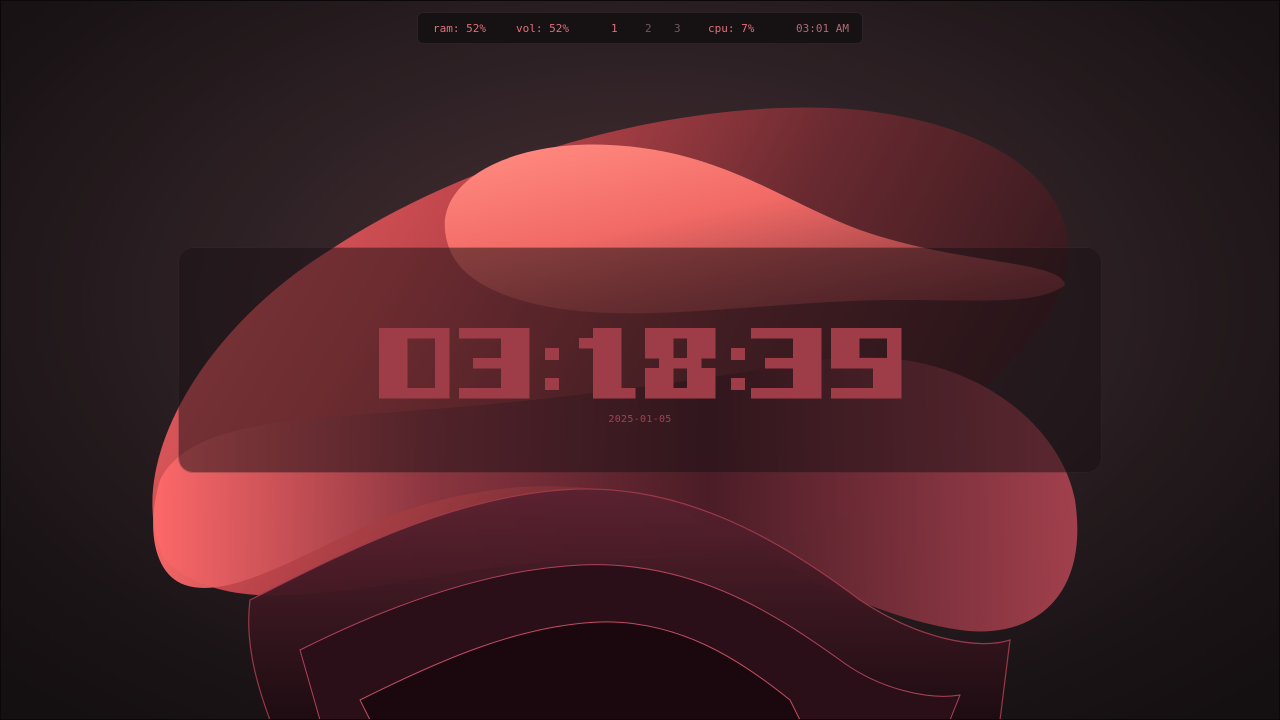 The image size is (1280, 720). Describe the element at coordinates (542, 28) in the screenshot. I see `volume-indicator: vol: 52%` at that location.